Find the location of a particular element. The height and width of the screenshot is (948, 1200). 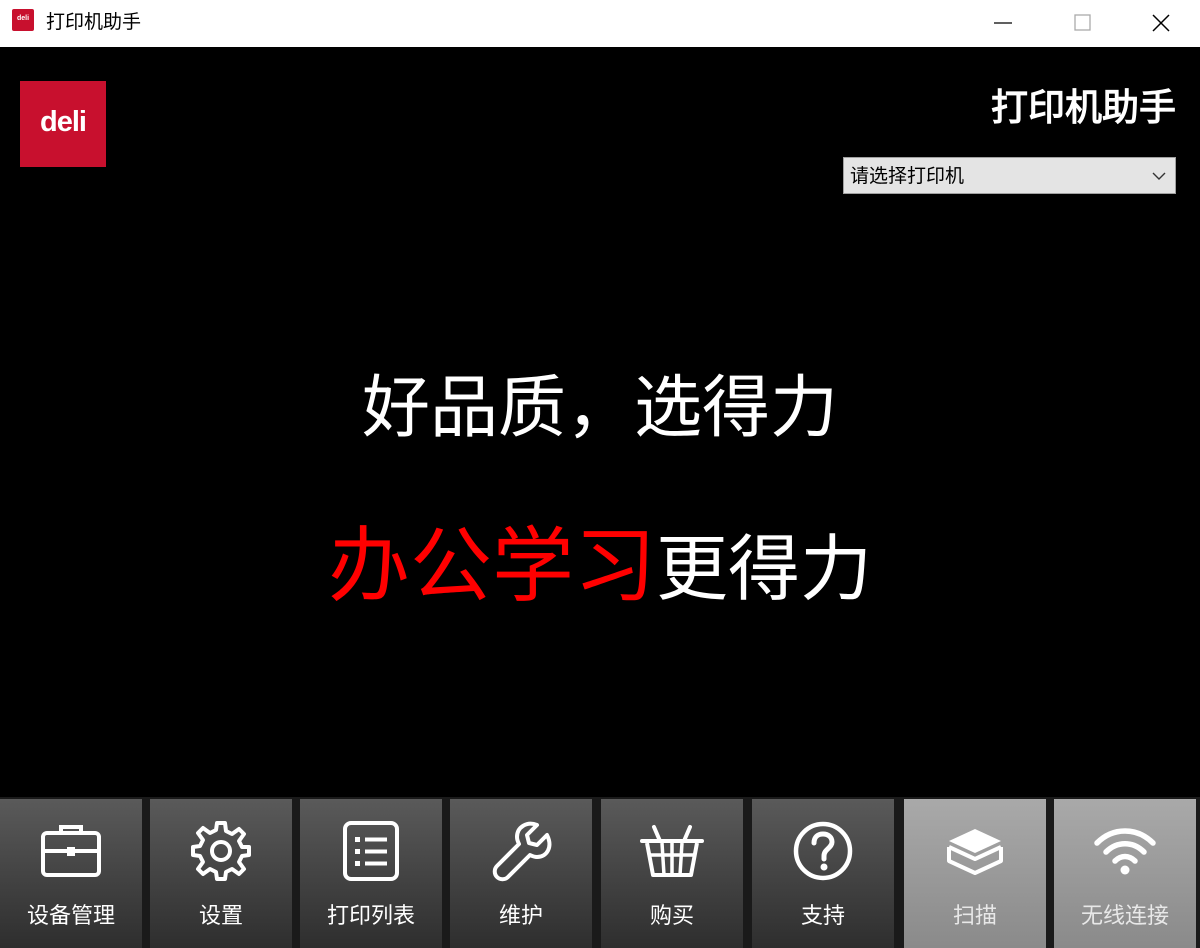

wireless-connection-button: 无线连接 is located at coordinates (1125, 873).